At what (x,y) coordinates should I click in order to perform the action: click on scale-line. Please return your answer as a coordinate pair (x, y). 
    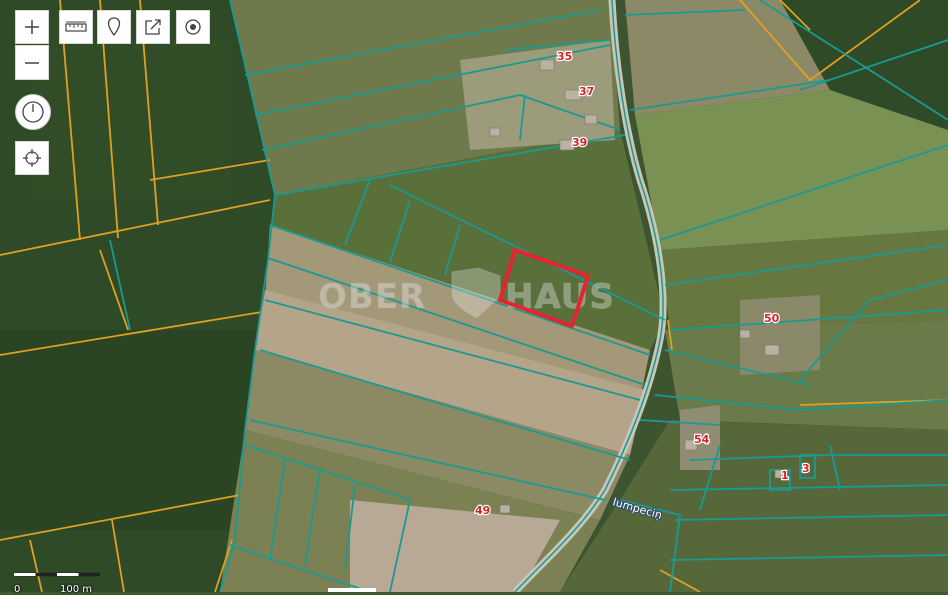
    Looking at the image, I should click on (57, 574).